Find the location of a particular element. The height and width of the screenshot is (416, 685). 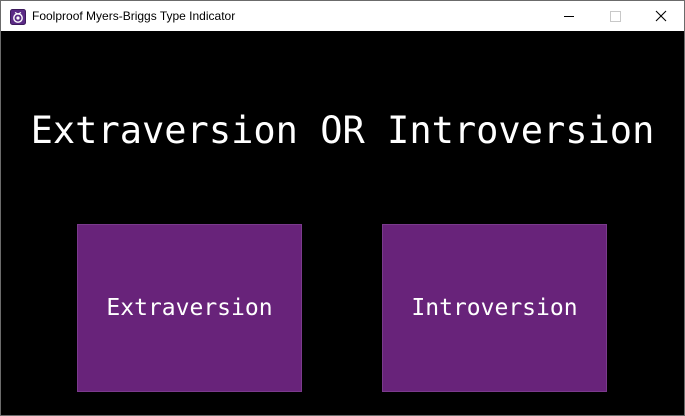

minimize-icon is located at coordinates (569, 16).